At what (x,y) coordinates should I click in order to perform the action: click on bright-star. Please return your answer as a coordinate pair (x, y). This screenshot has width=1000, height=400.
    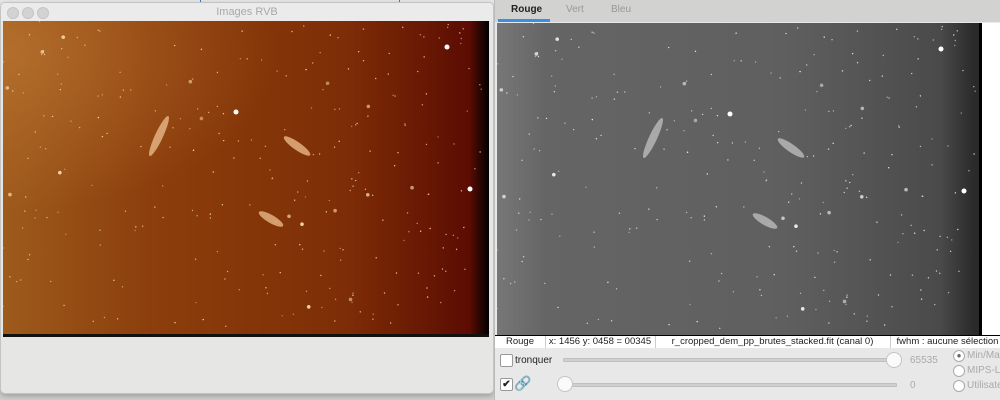
    Looking at the image, I should click on (236, 112).